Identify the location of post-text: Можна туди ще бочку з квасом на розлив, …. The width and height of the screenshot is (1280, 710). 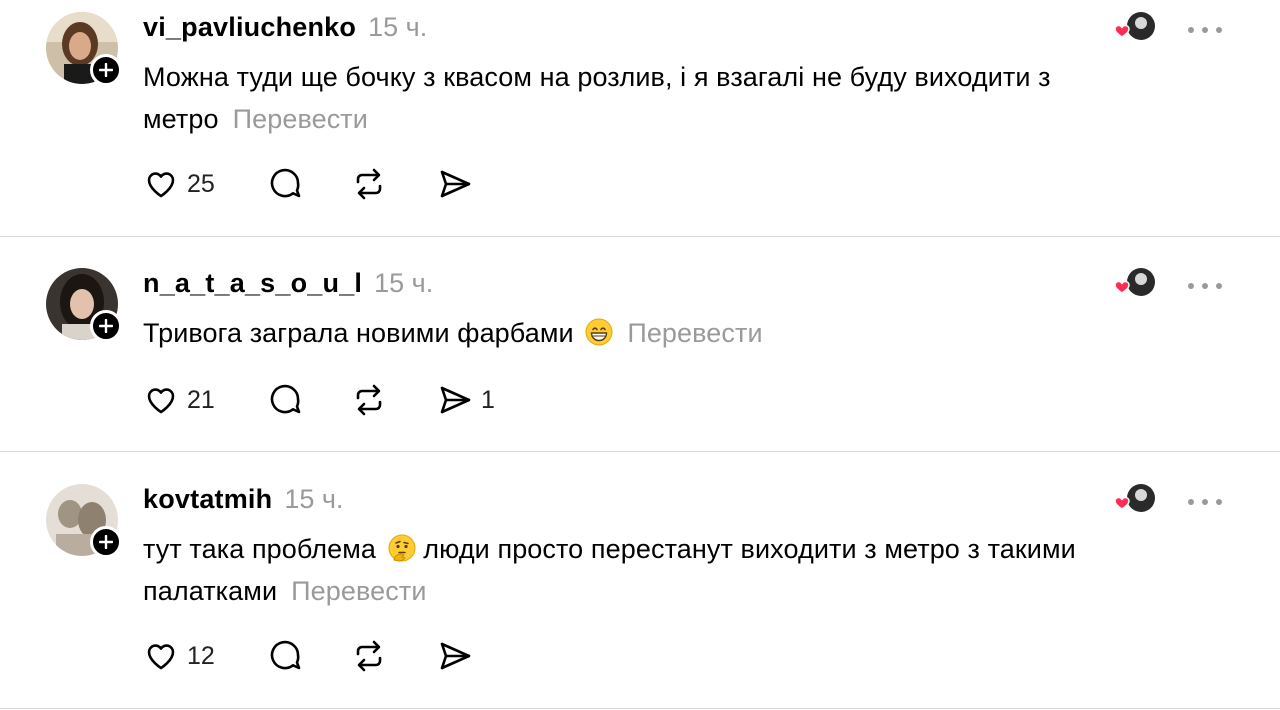
(683, 98).